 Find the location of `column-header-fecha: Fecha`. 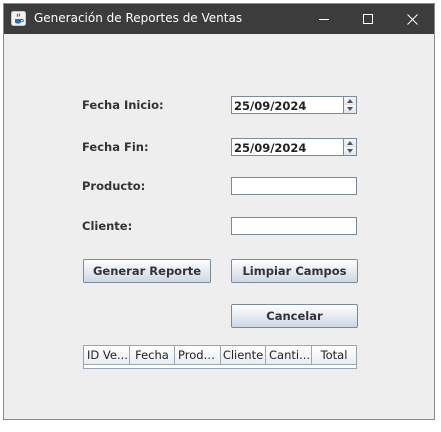

column-header-fecha: Fecha is located at coordinates (152, 355).